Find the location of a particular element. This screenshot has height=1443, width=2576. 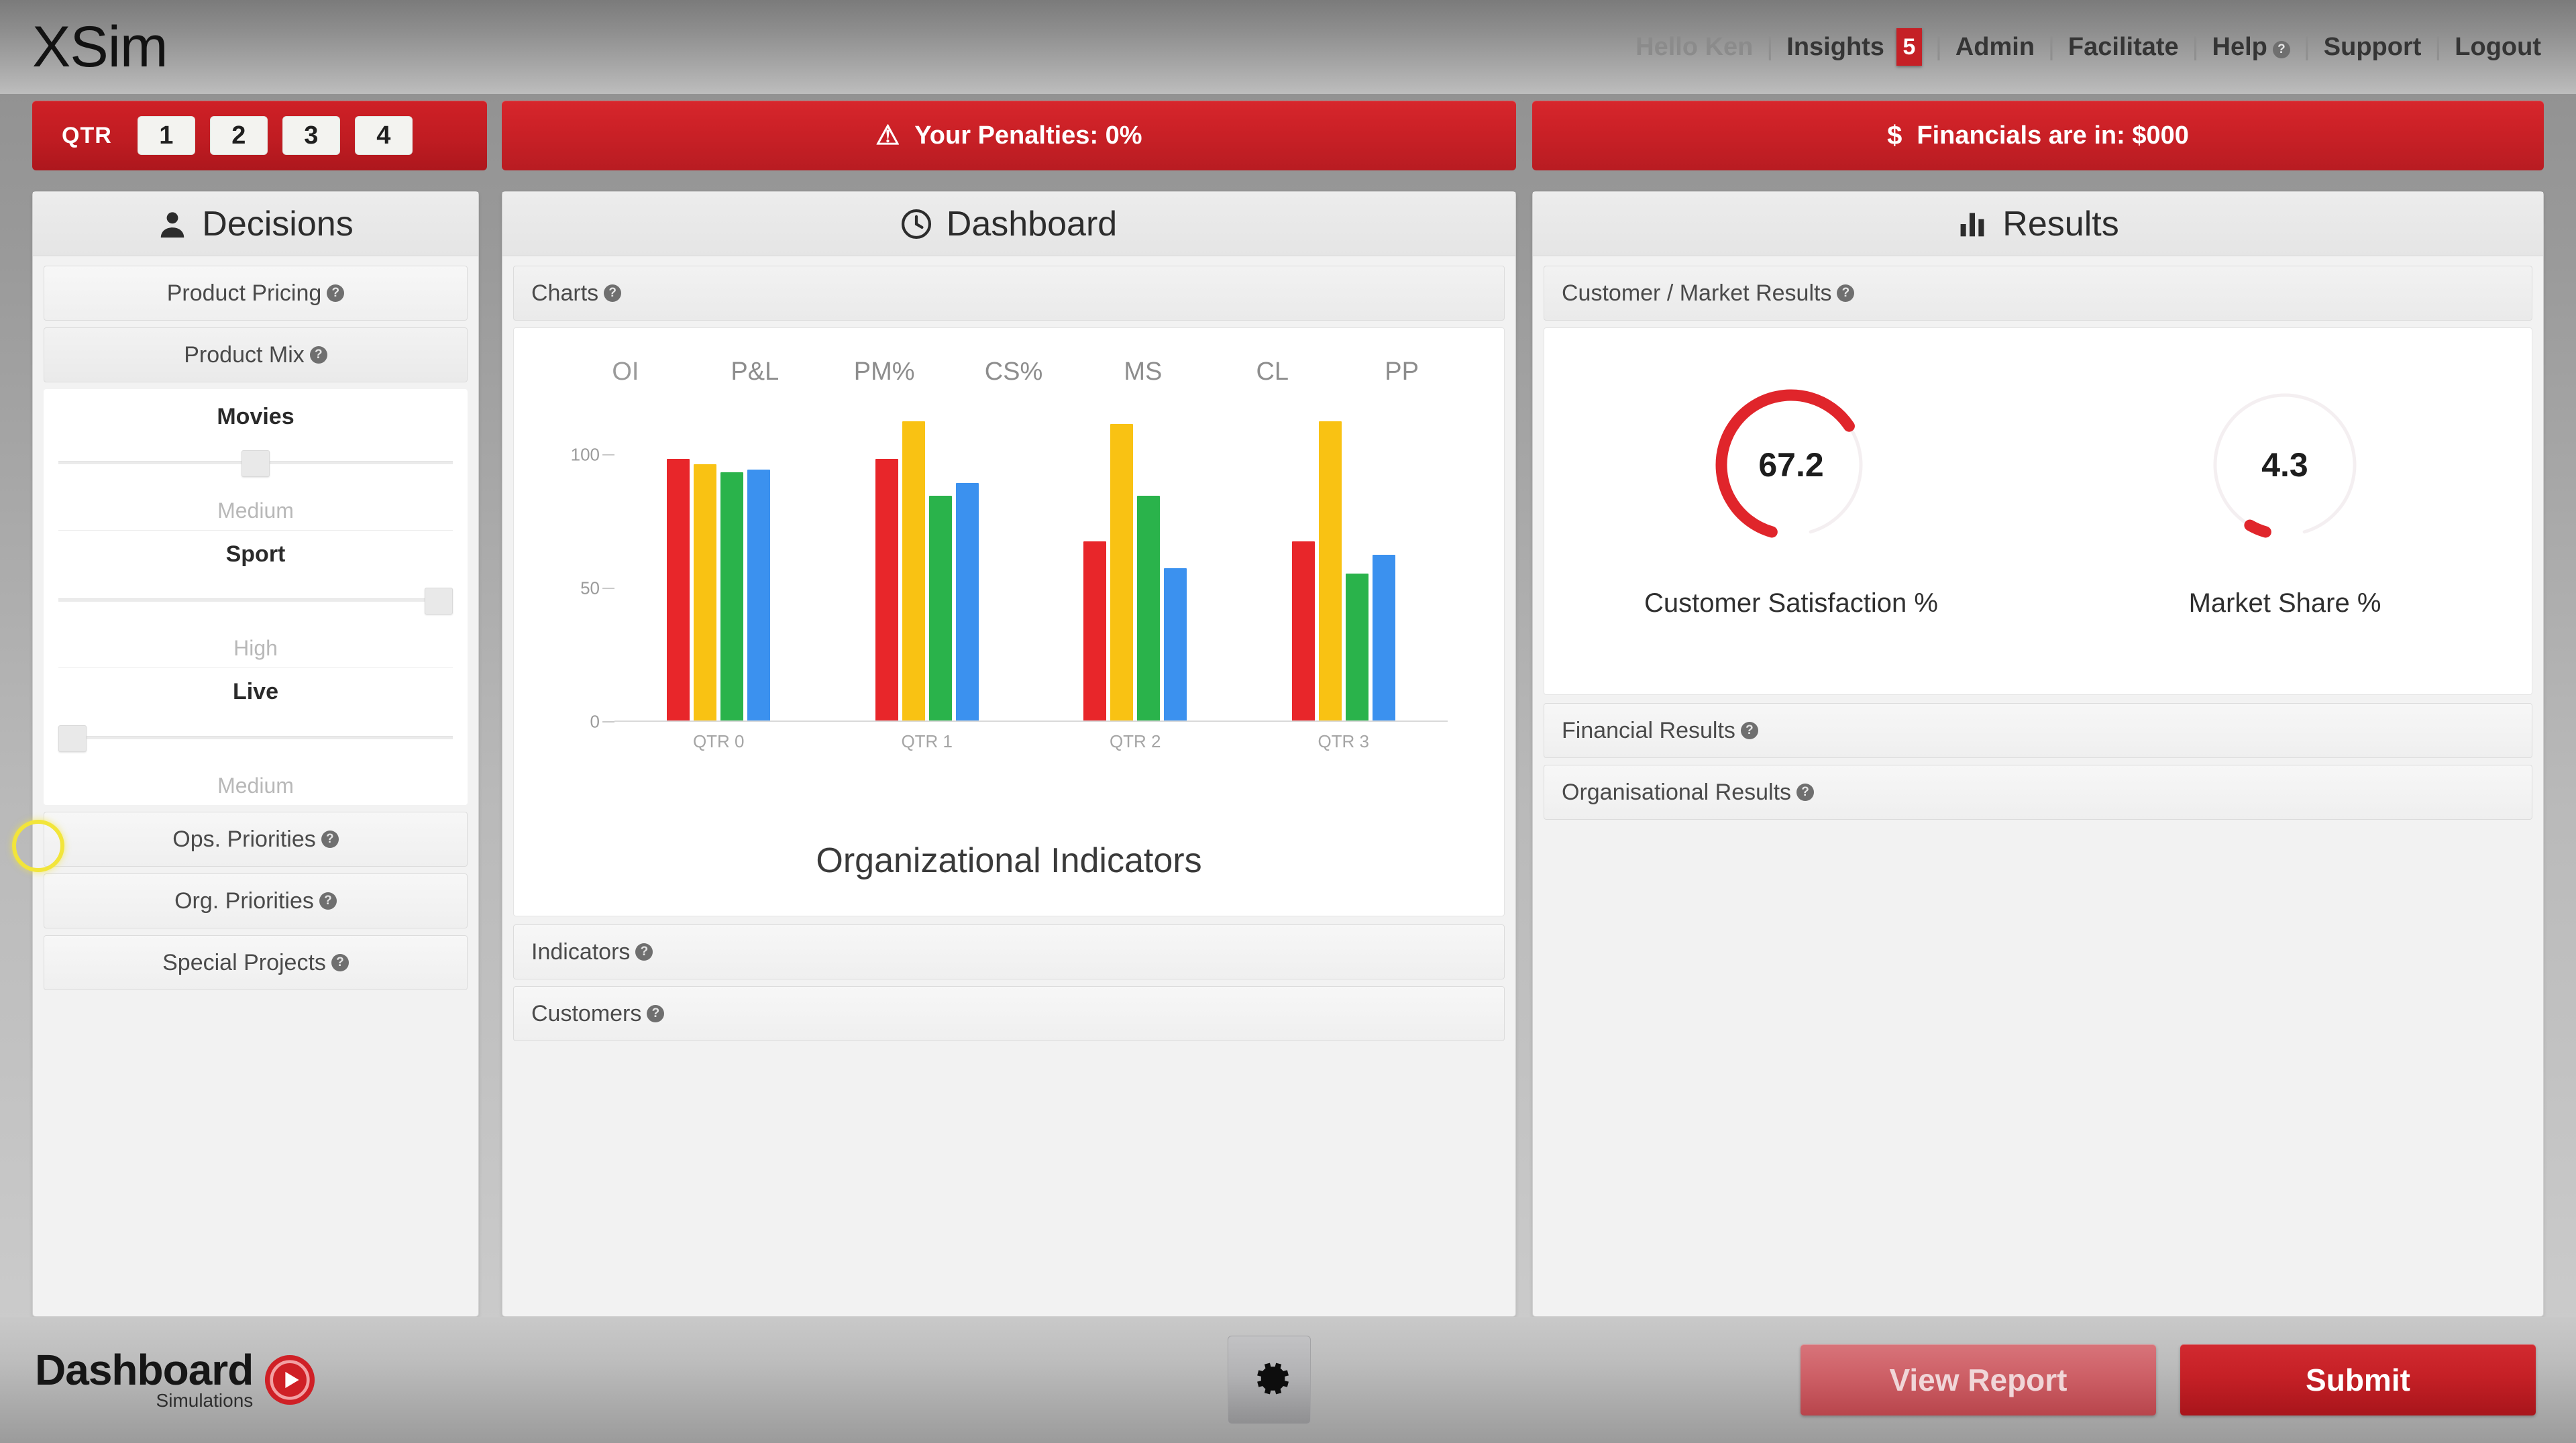

section-org-priorities: Org. Priorities ? is located at coordinates (256, 901).